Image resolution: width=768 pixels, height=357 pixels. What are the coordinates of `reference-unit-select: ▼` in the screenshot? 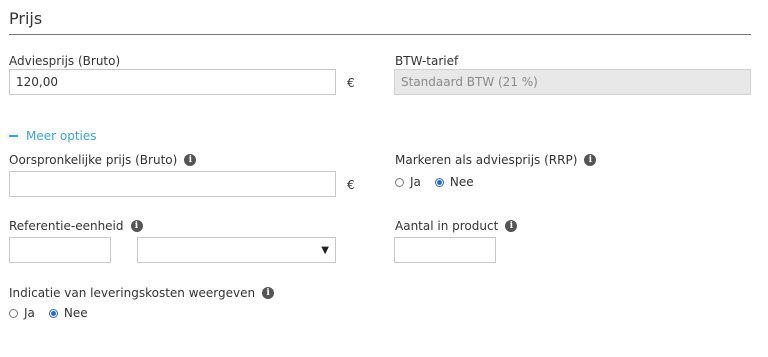 It's located at (236, 250).